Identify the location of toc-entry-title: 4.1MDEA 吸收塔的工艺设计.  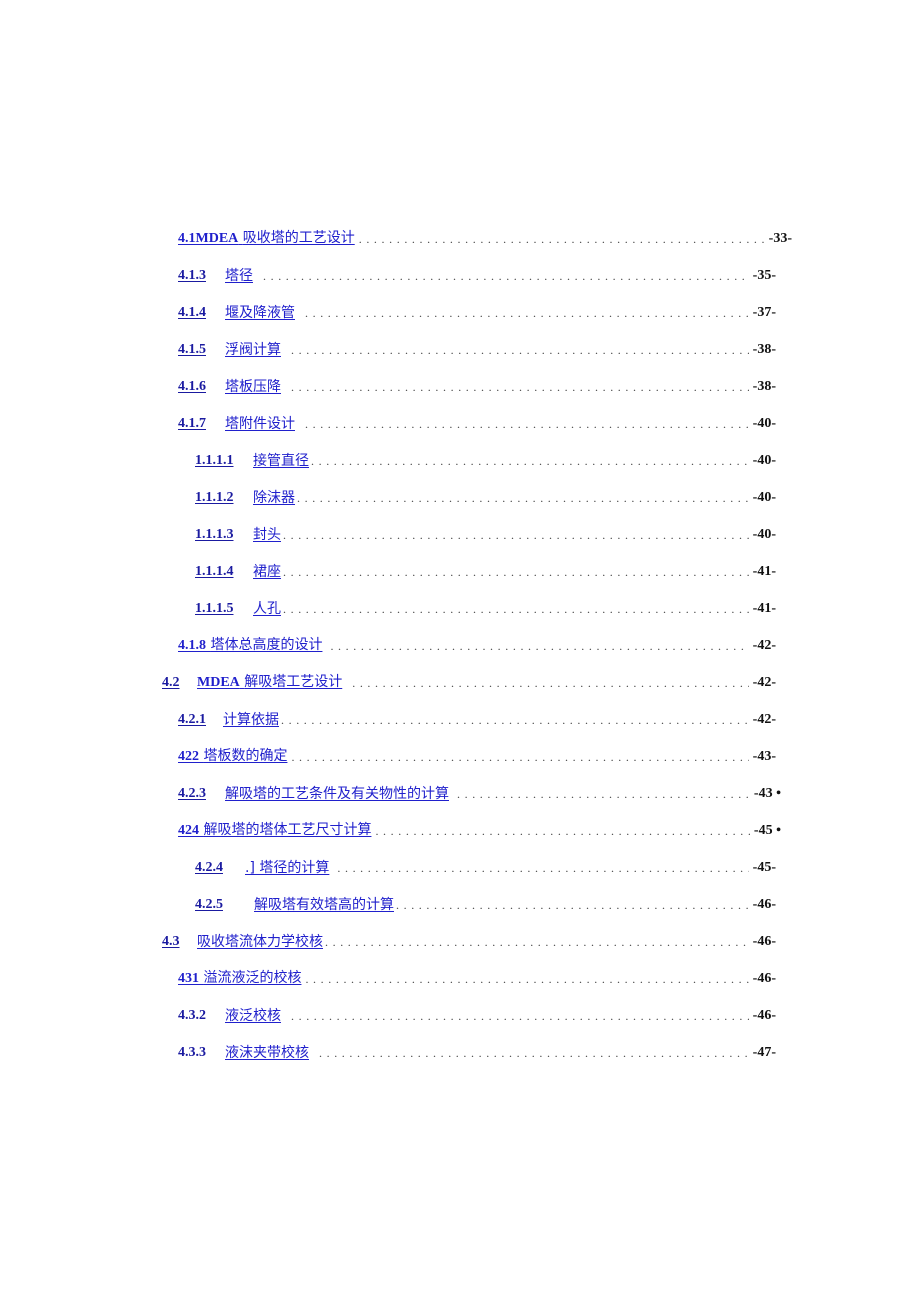
(266, 238).